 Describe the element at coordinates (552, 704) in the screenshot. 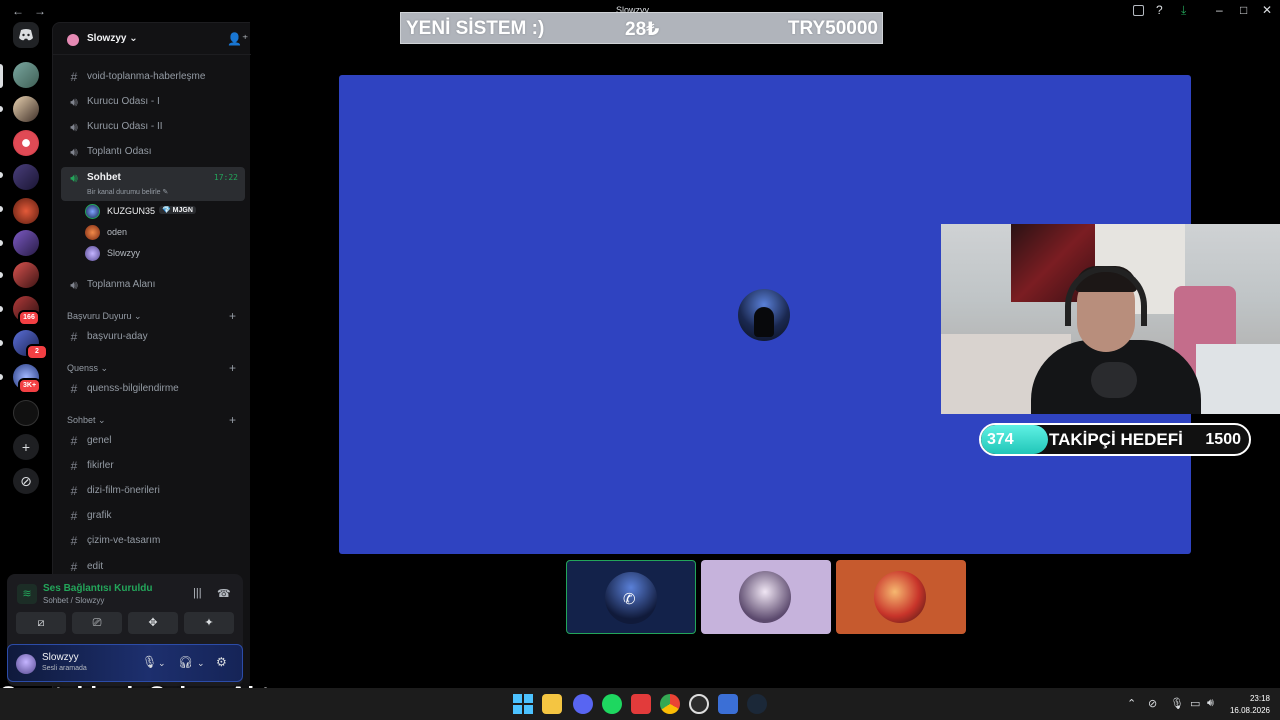

I see `file-explorer-icon` at that location.